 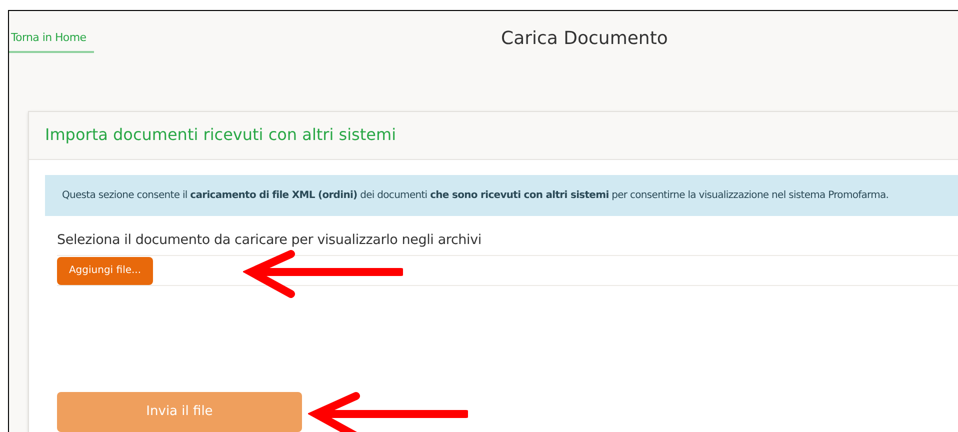 What do you see at coordinates (220, 135) in the screenshot?
I see `card-title: Importa documenti ricevuti con altri sistemi` at bounding box center [220, 135].